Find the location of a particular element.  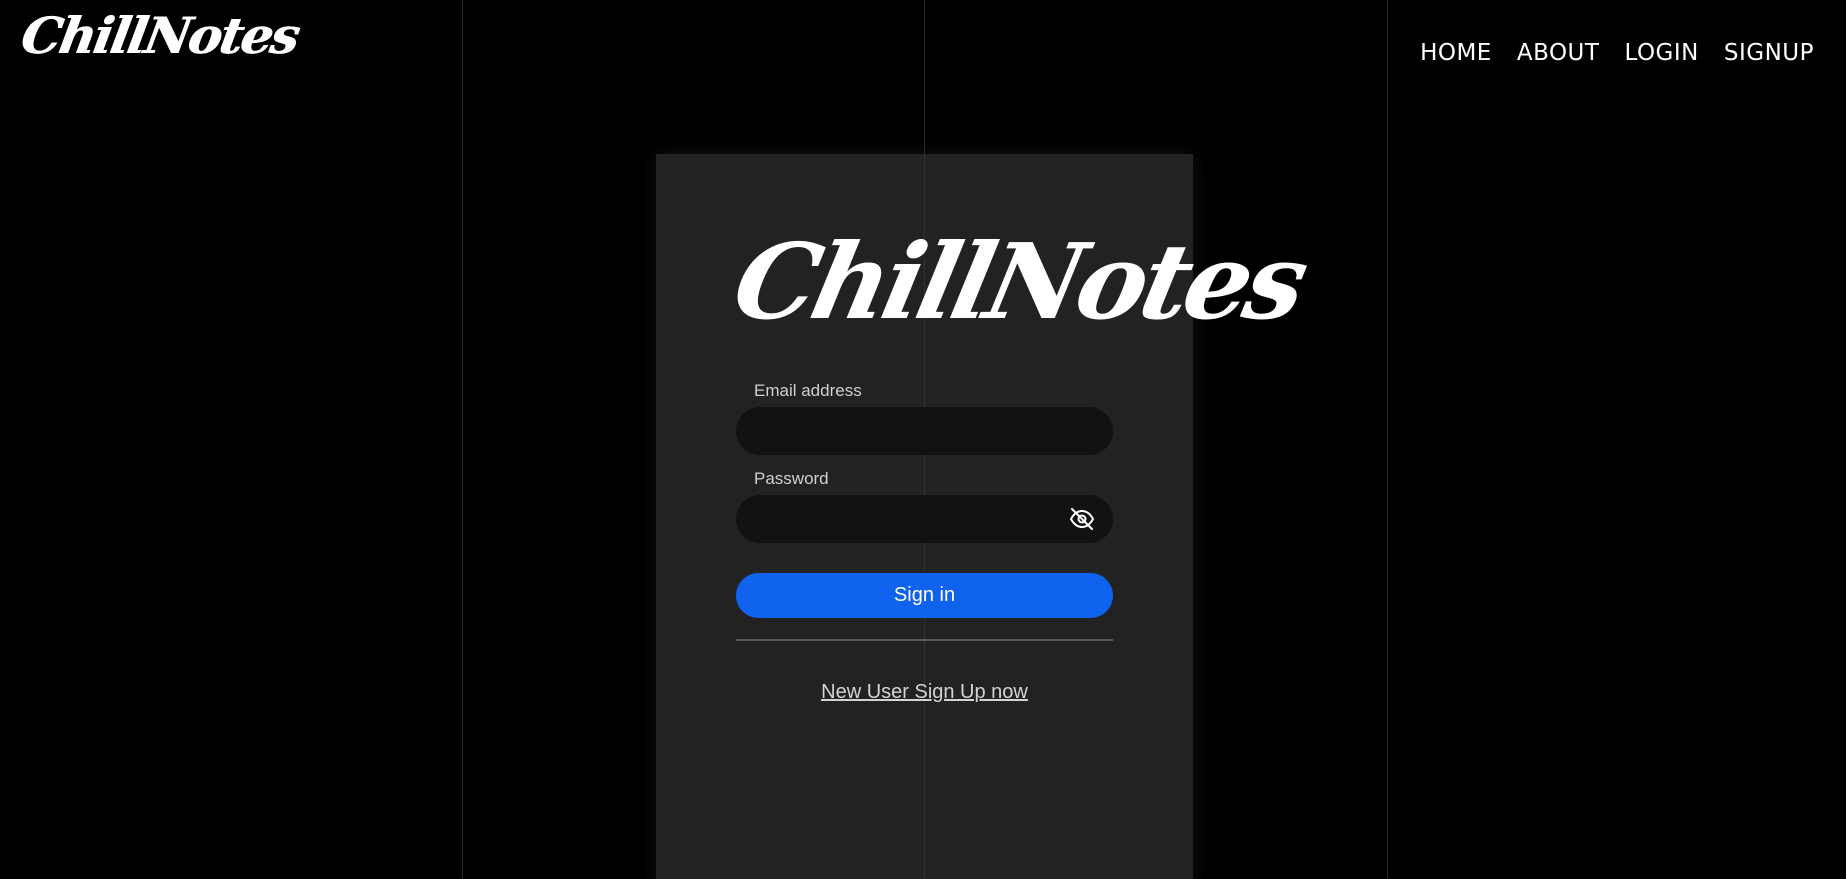

password-group: Password is located at coordinates (924, 506).